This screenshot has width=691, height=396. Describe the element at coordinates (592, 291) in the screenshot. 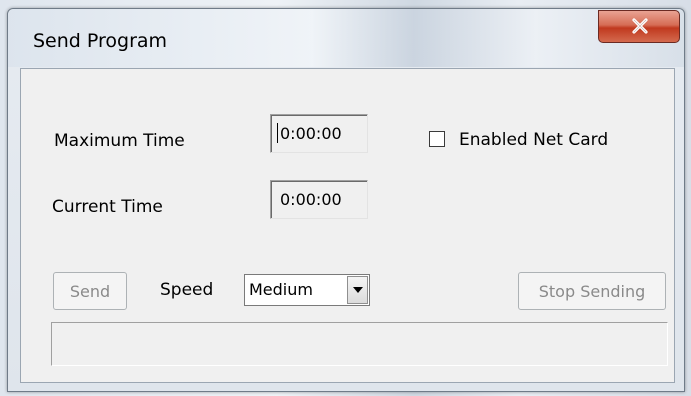

I see `stop-sending-button: Stop Sending` at that location.